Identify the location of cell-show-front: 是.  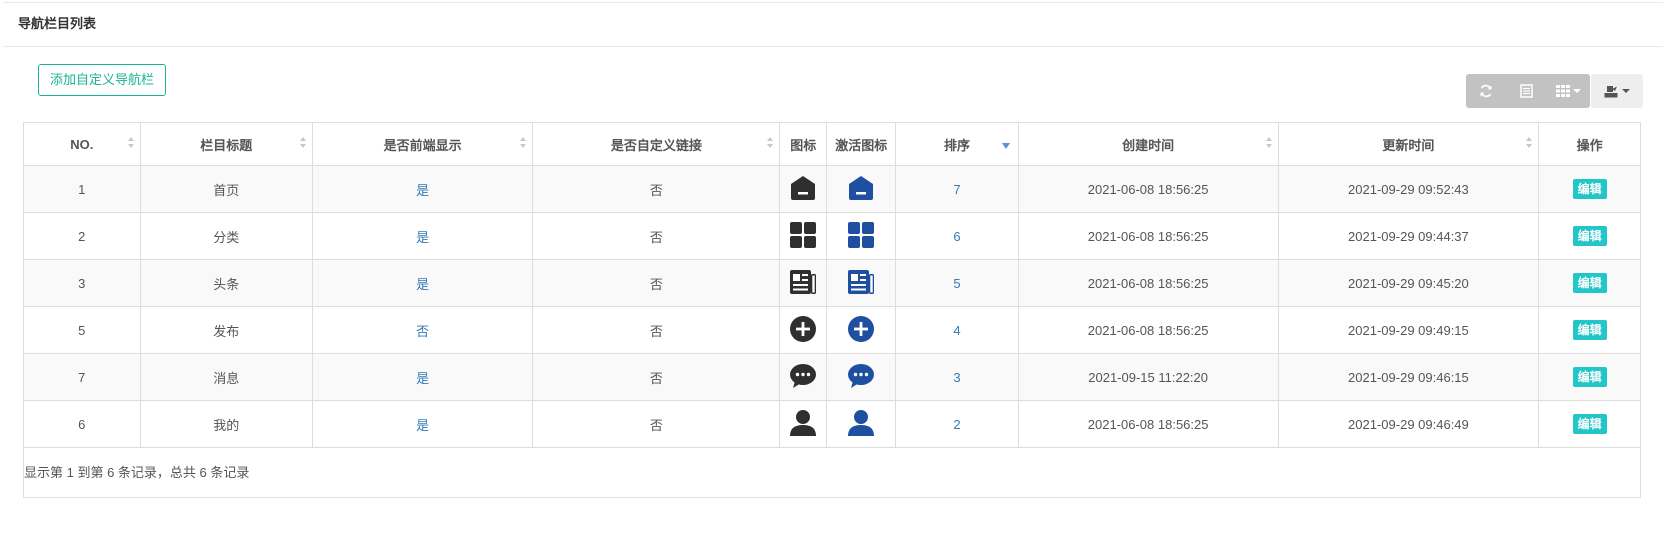
(423, 283).